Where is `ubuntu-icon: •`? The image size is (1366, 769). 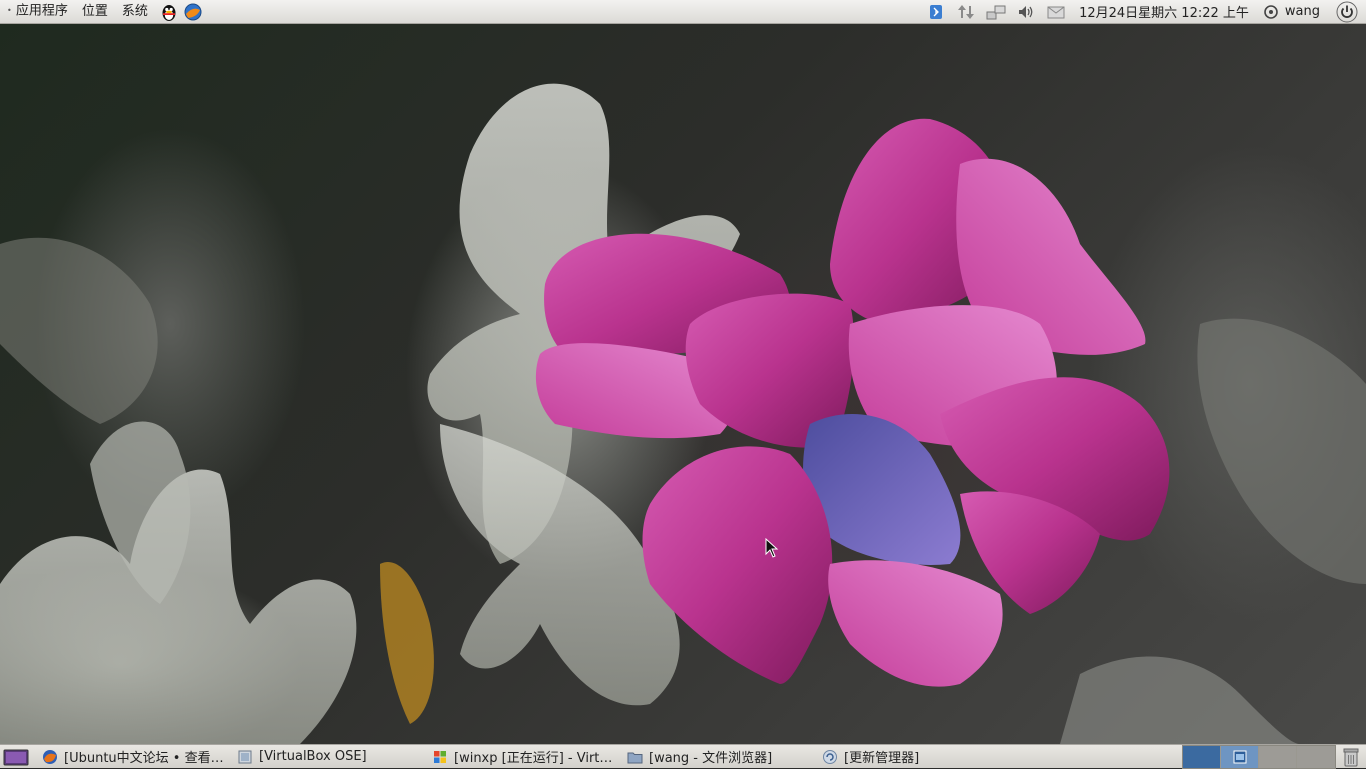 ubuntu-icon: • is located at coordinates (9, 11).